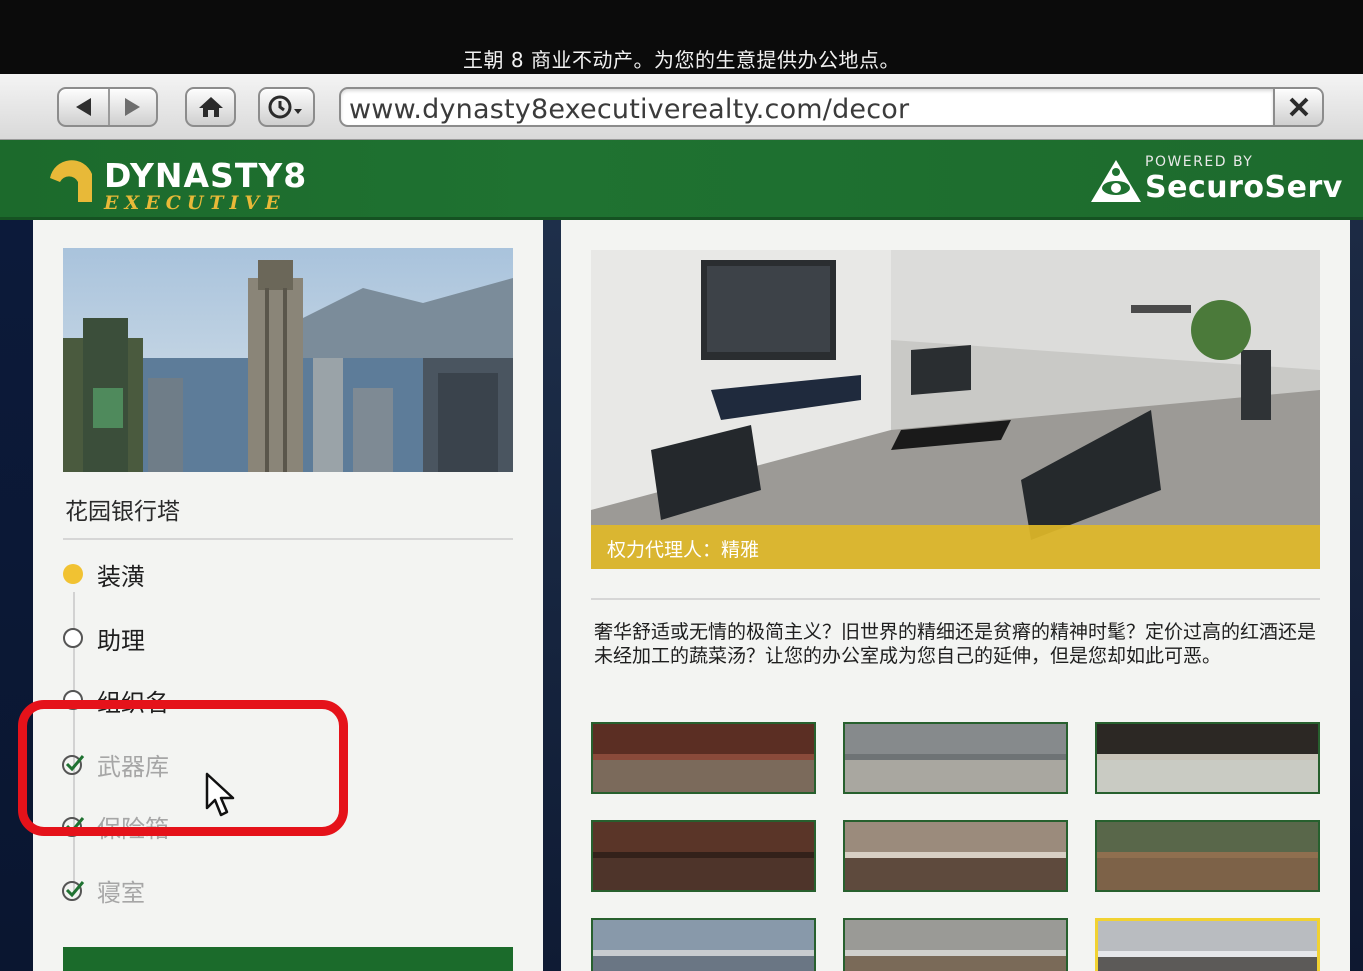 The image size is (1363, 971). Describe the element at coordinates (681, 37) in the screenshot. I see `top-bar: 王朝 8 商业不动产。为您的生意提供办公地点。` at that location.